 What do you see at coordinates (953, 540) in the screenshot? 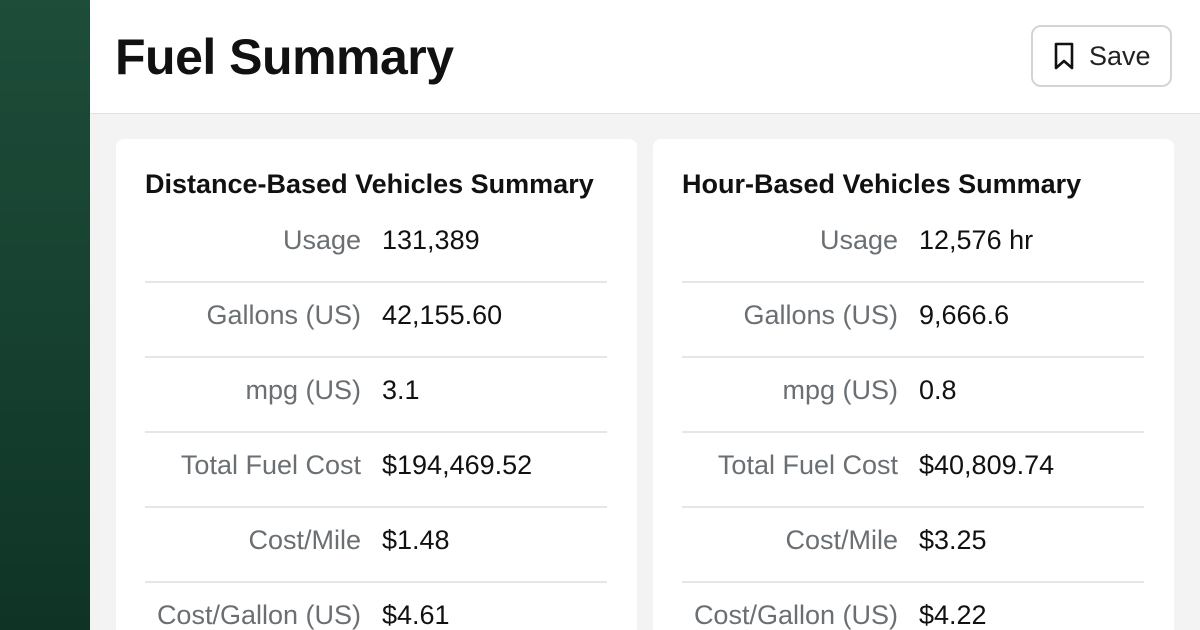
I see `row-value: $3.25` at bounding box center [953, 540].